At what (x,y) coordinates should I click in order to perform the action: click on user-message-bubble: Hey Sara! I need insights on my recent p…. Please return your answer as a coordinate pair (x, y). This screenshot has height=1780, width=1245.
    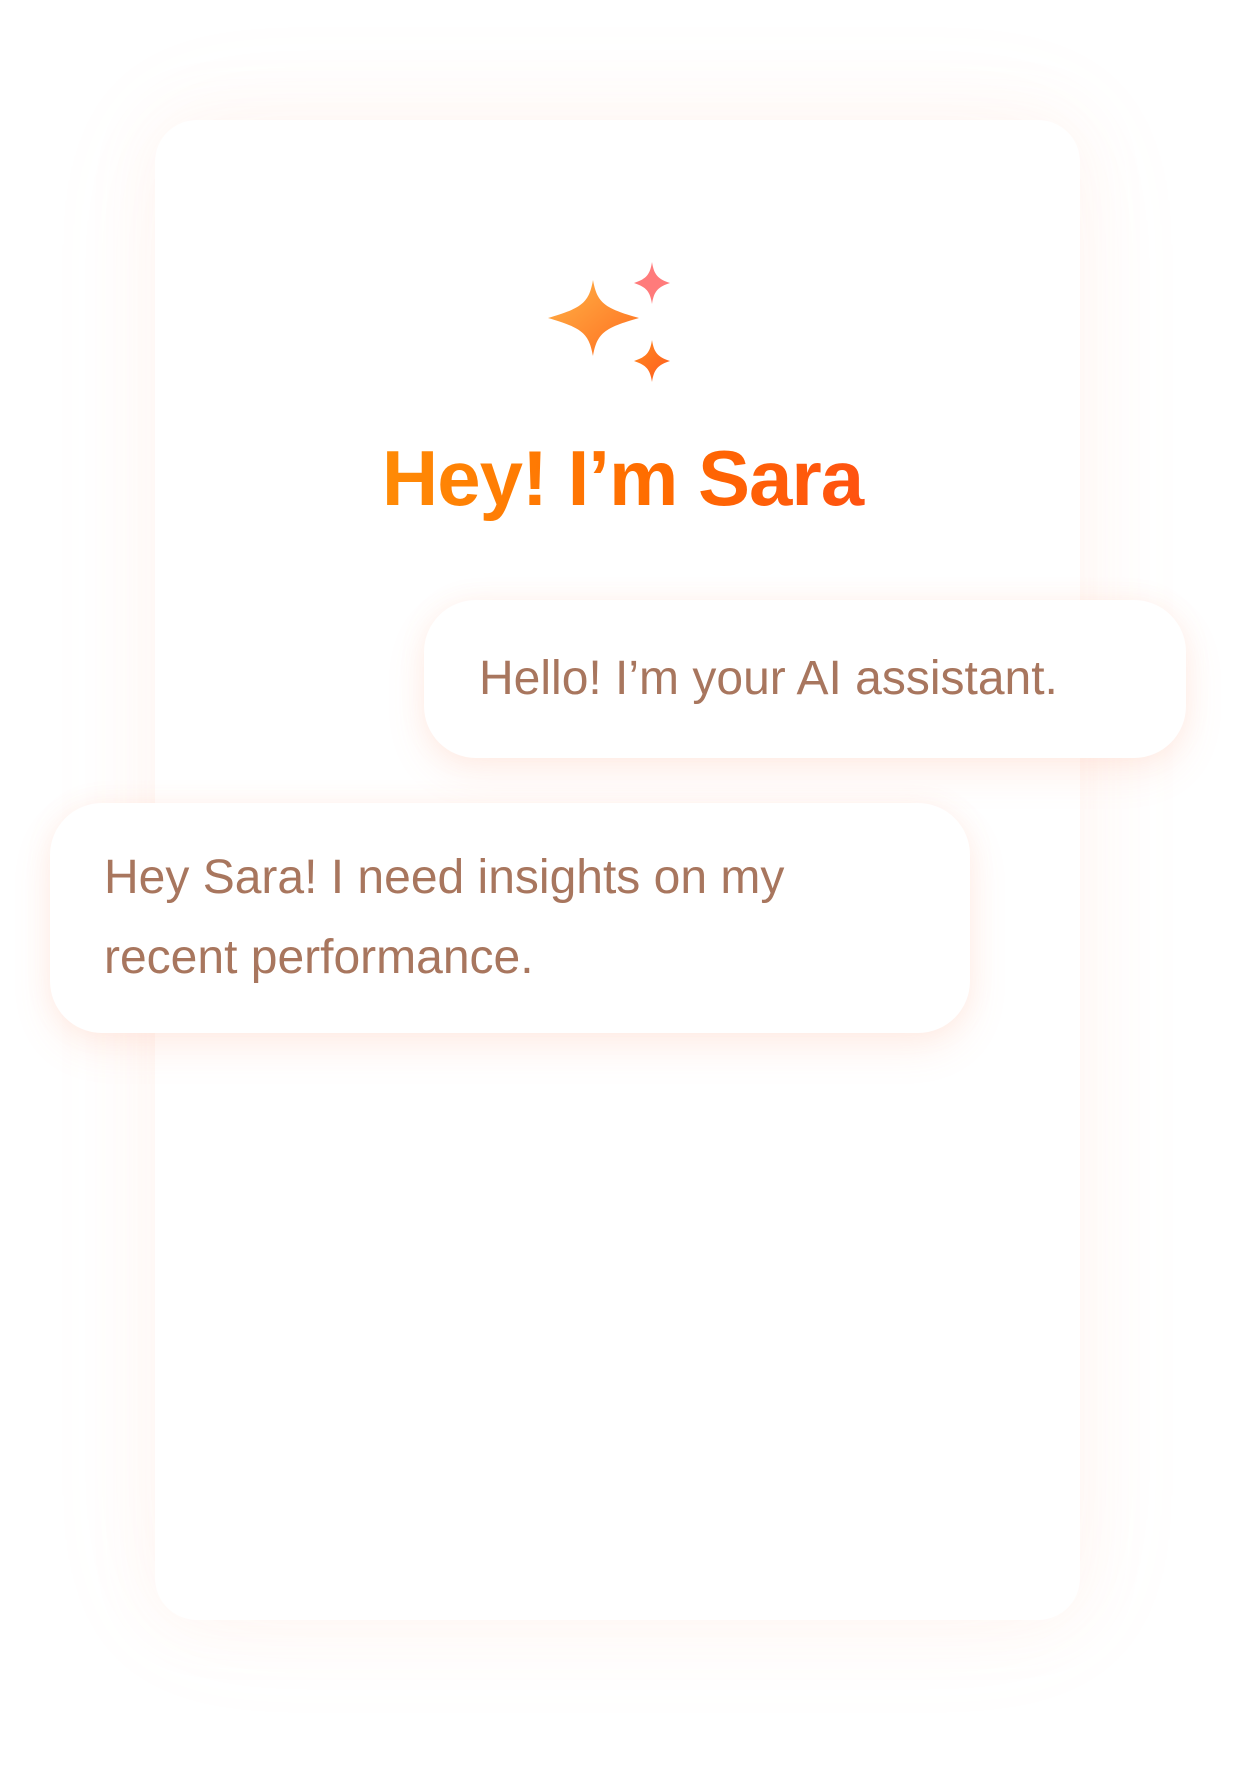
    Looking at the image, I should click on (510, 918).